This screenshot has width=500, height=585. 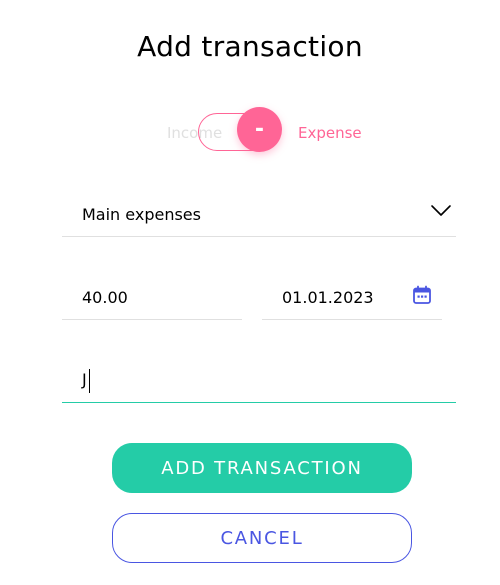 What do you see at coordinates (152, 299) in the screenshot?
I see `amount-input: 40.00` at bounding box center [152, 299].